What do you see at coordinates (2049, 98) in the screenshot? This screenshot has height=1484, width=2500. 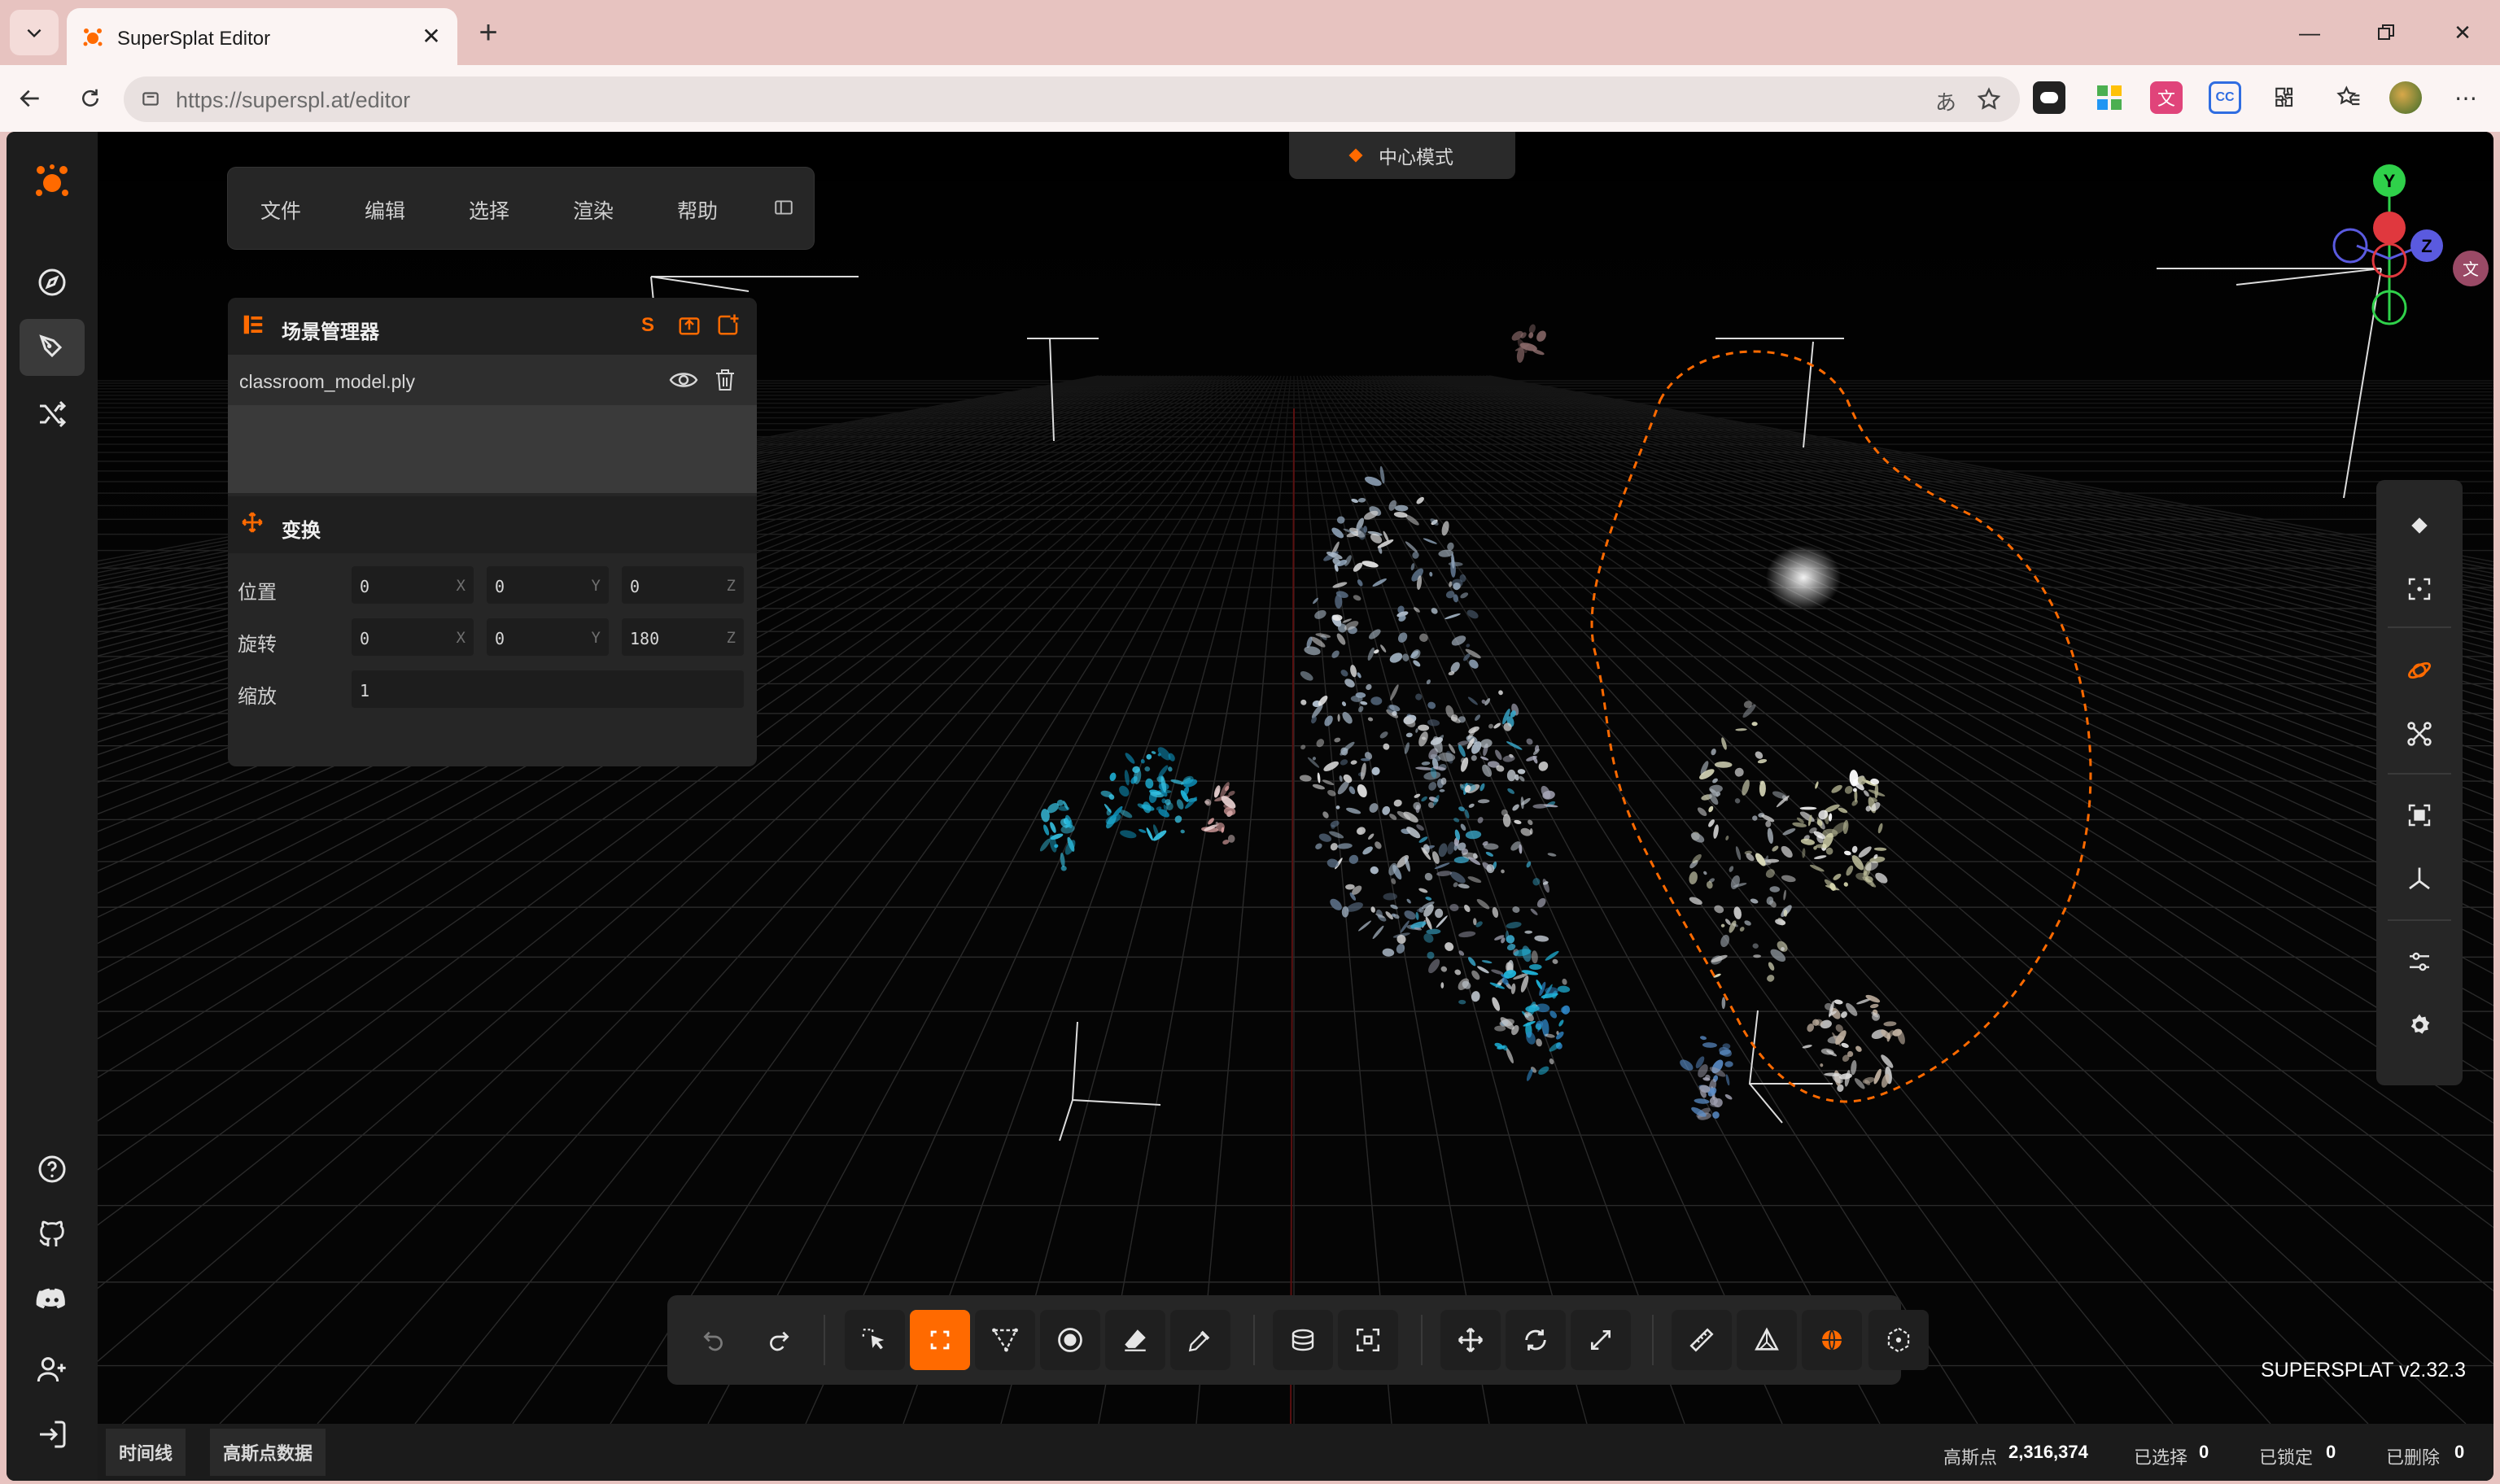 I see `extension-ghost-icon` at bounding box center [2049, 98].